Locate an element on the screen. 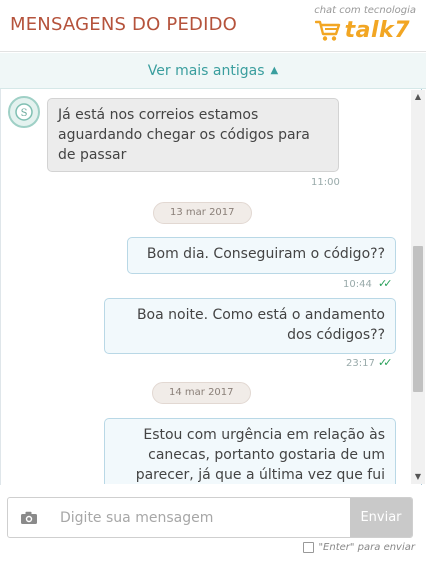 The width and height of the screenshot is (426, 562). chevron-up-icon: ▲ is located at coordinates (274, 70).